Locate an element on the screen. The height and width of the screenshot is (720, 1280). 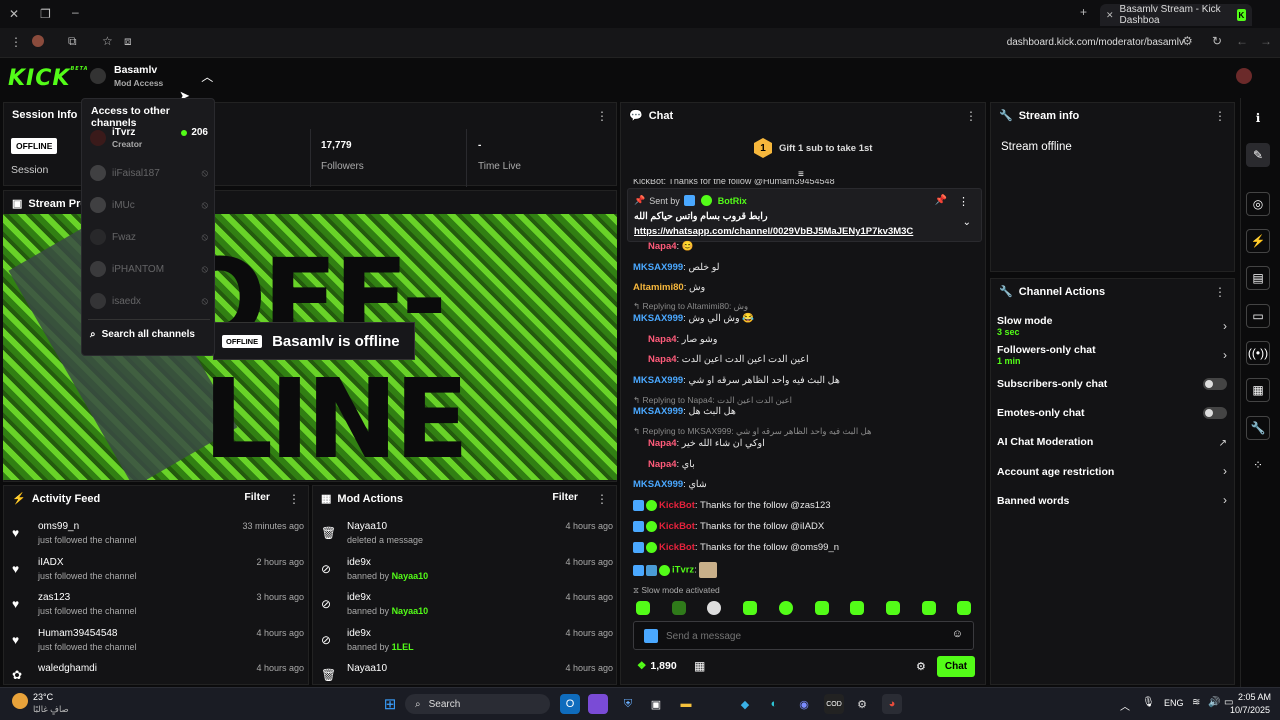
file-icon: ▤ is located at coordinates (1258, 278).